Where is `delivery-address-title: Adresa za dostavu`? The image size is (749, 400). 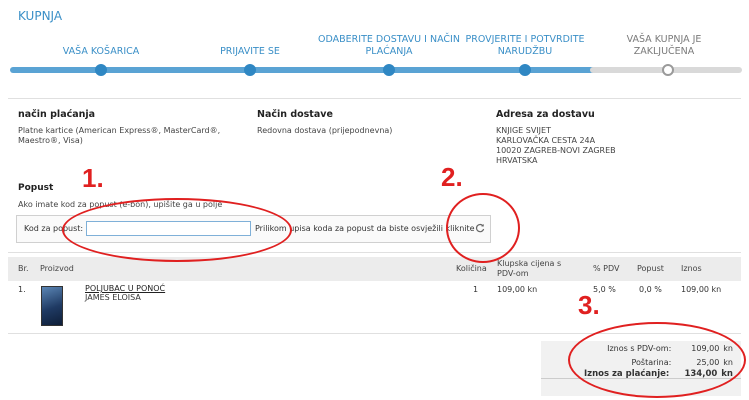
delivery-address-title: Adresa za dostavu is located at coordinates (545, 114).